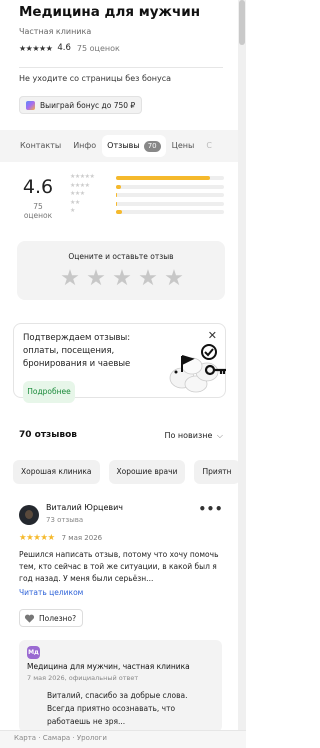 The height and width of the screenshot is (748, 320). Describe the element at coordinates (60, 538) in the screenshot. I see `review-rating: ★★★★★ 7 мая 2026` at that location.